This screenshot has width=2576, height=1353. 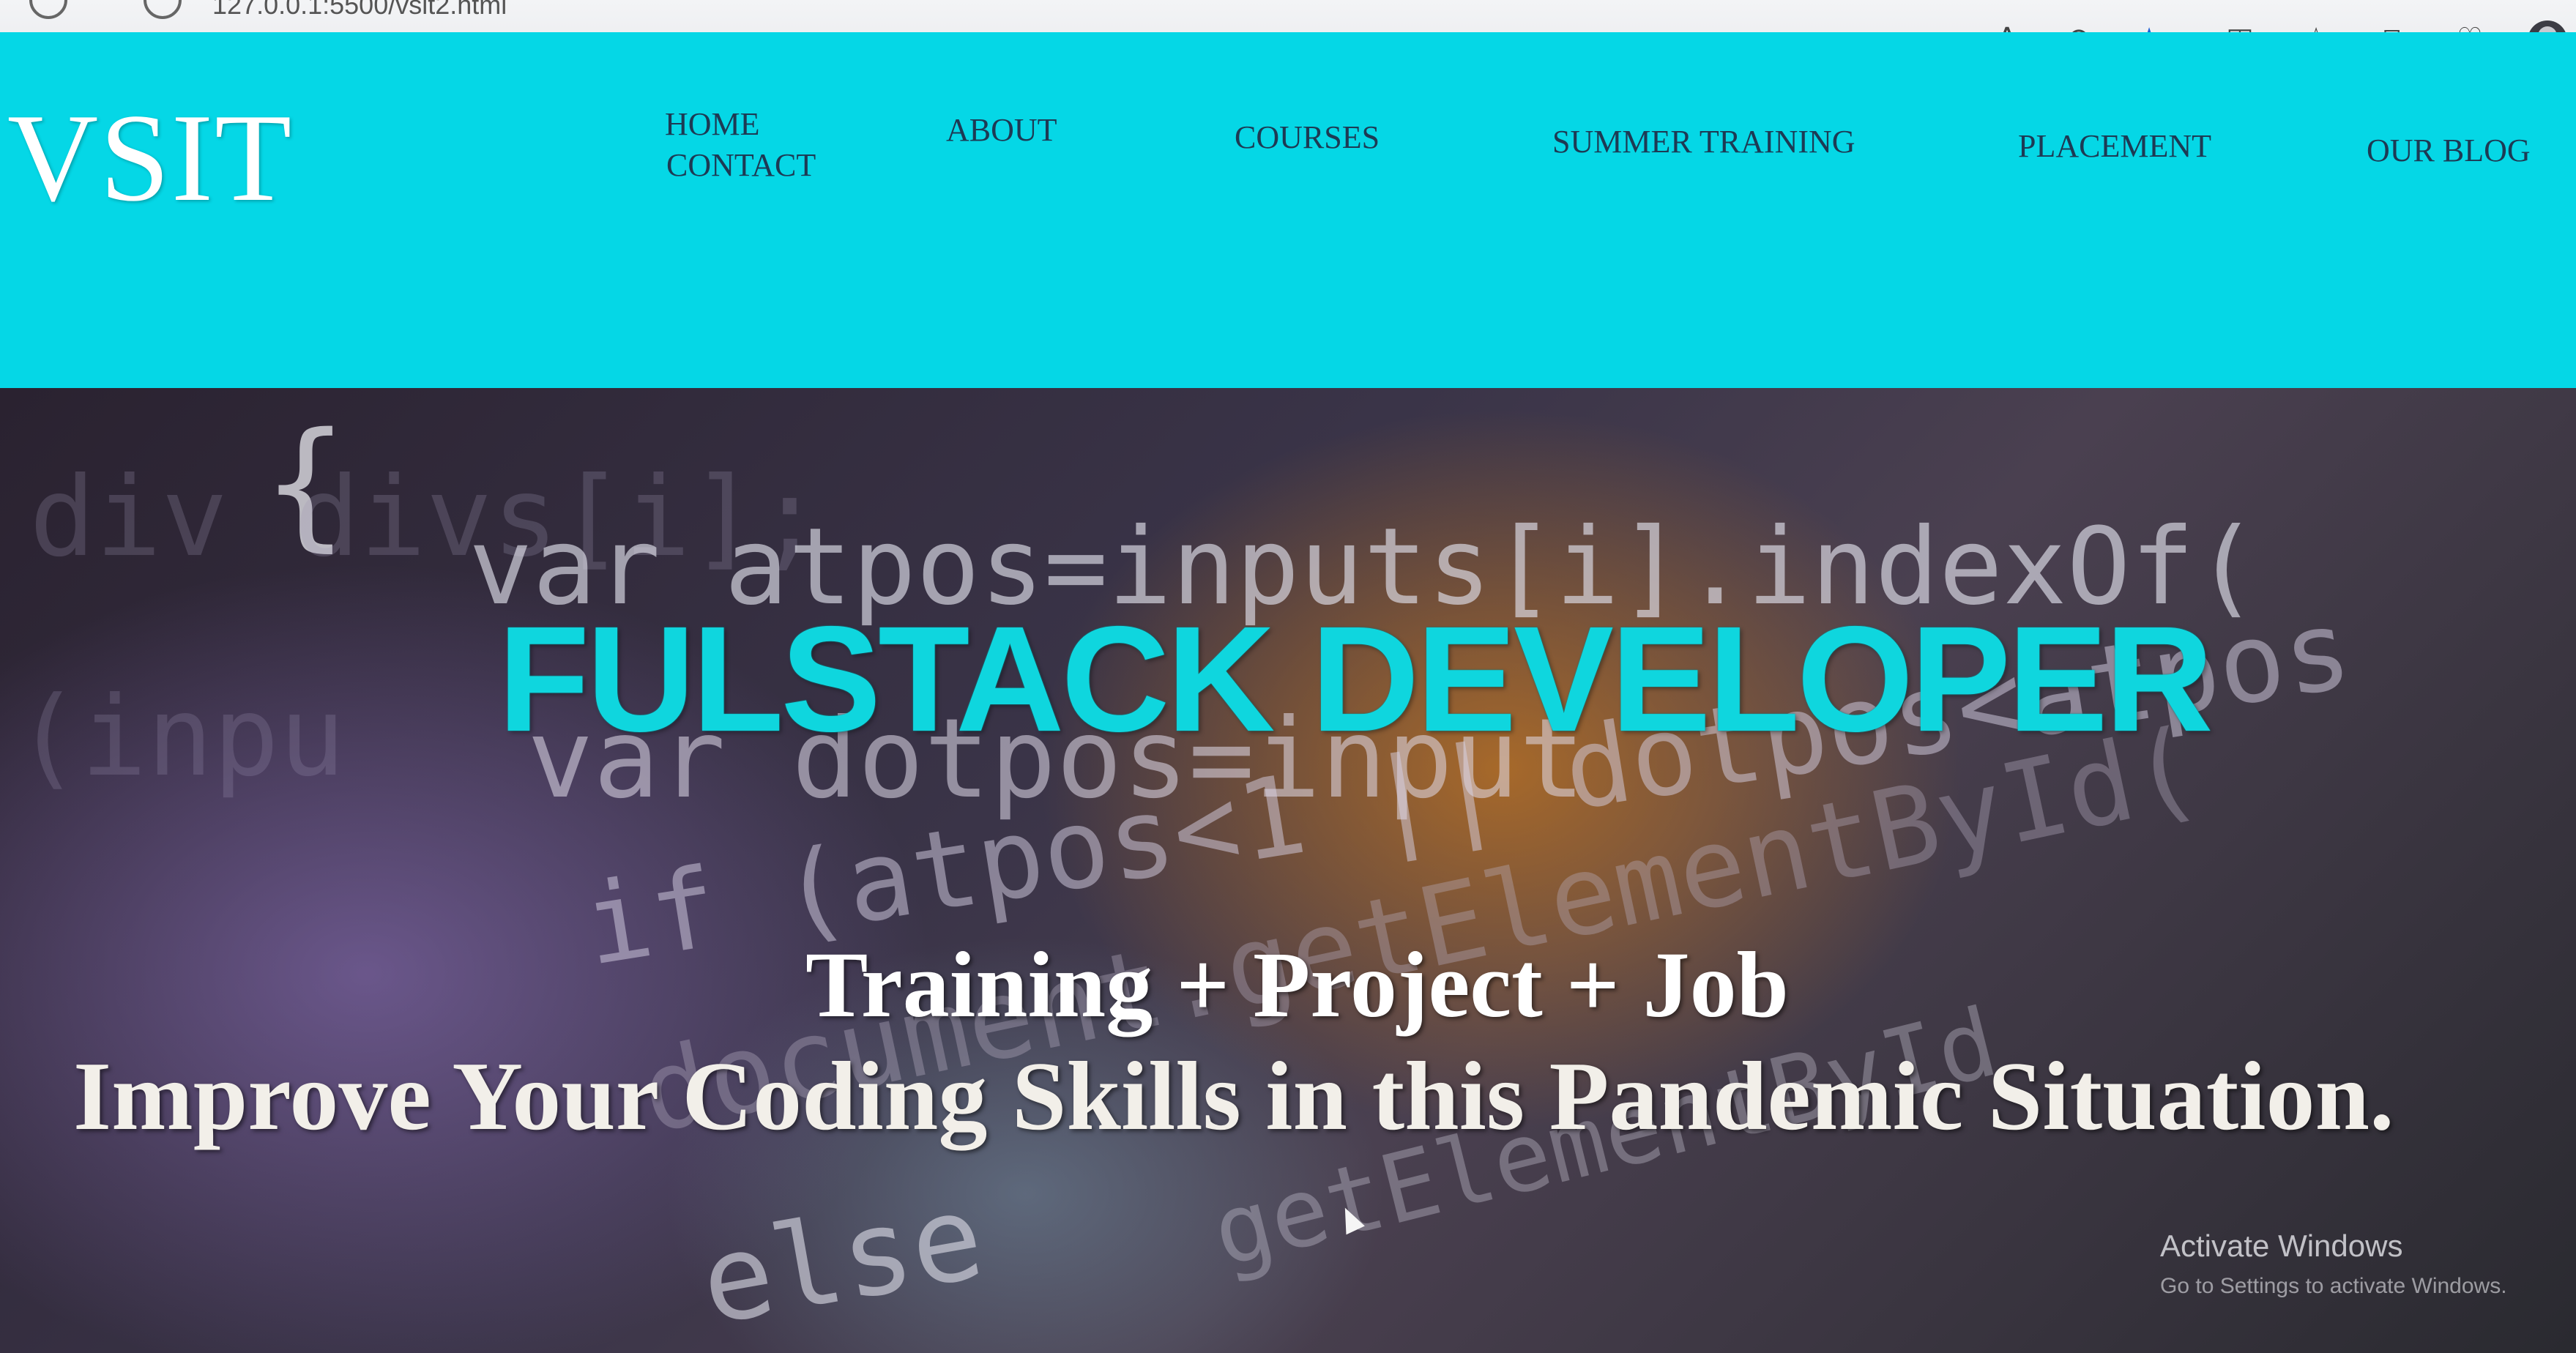 I want to click on nav-placement: PLACEMENT, so click(x=2114, y=146).